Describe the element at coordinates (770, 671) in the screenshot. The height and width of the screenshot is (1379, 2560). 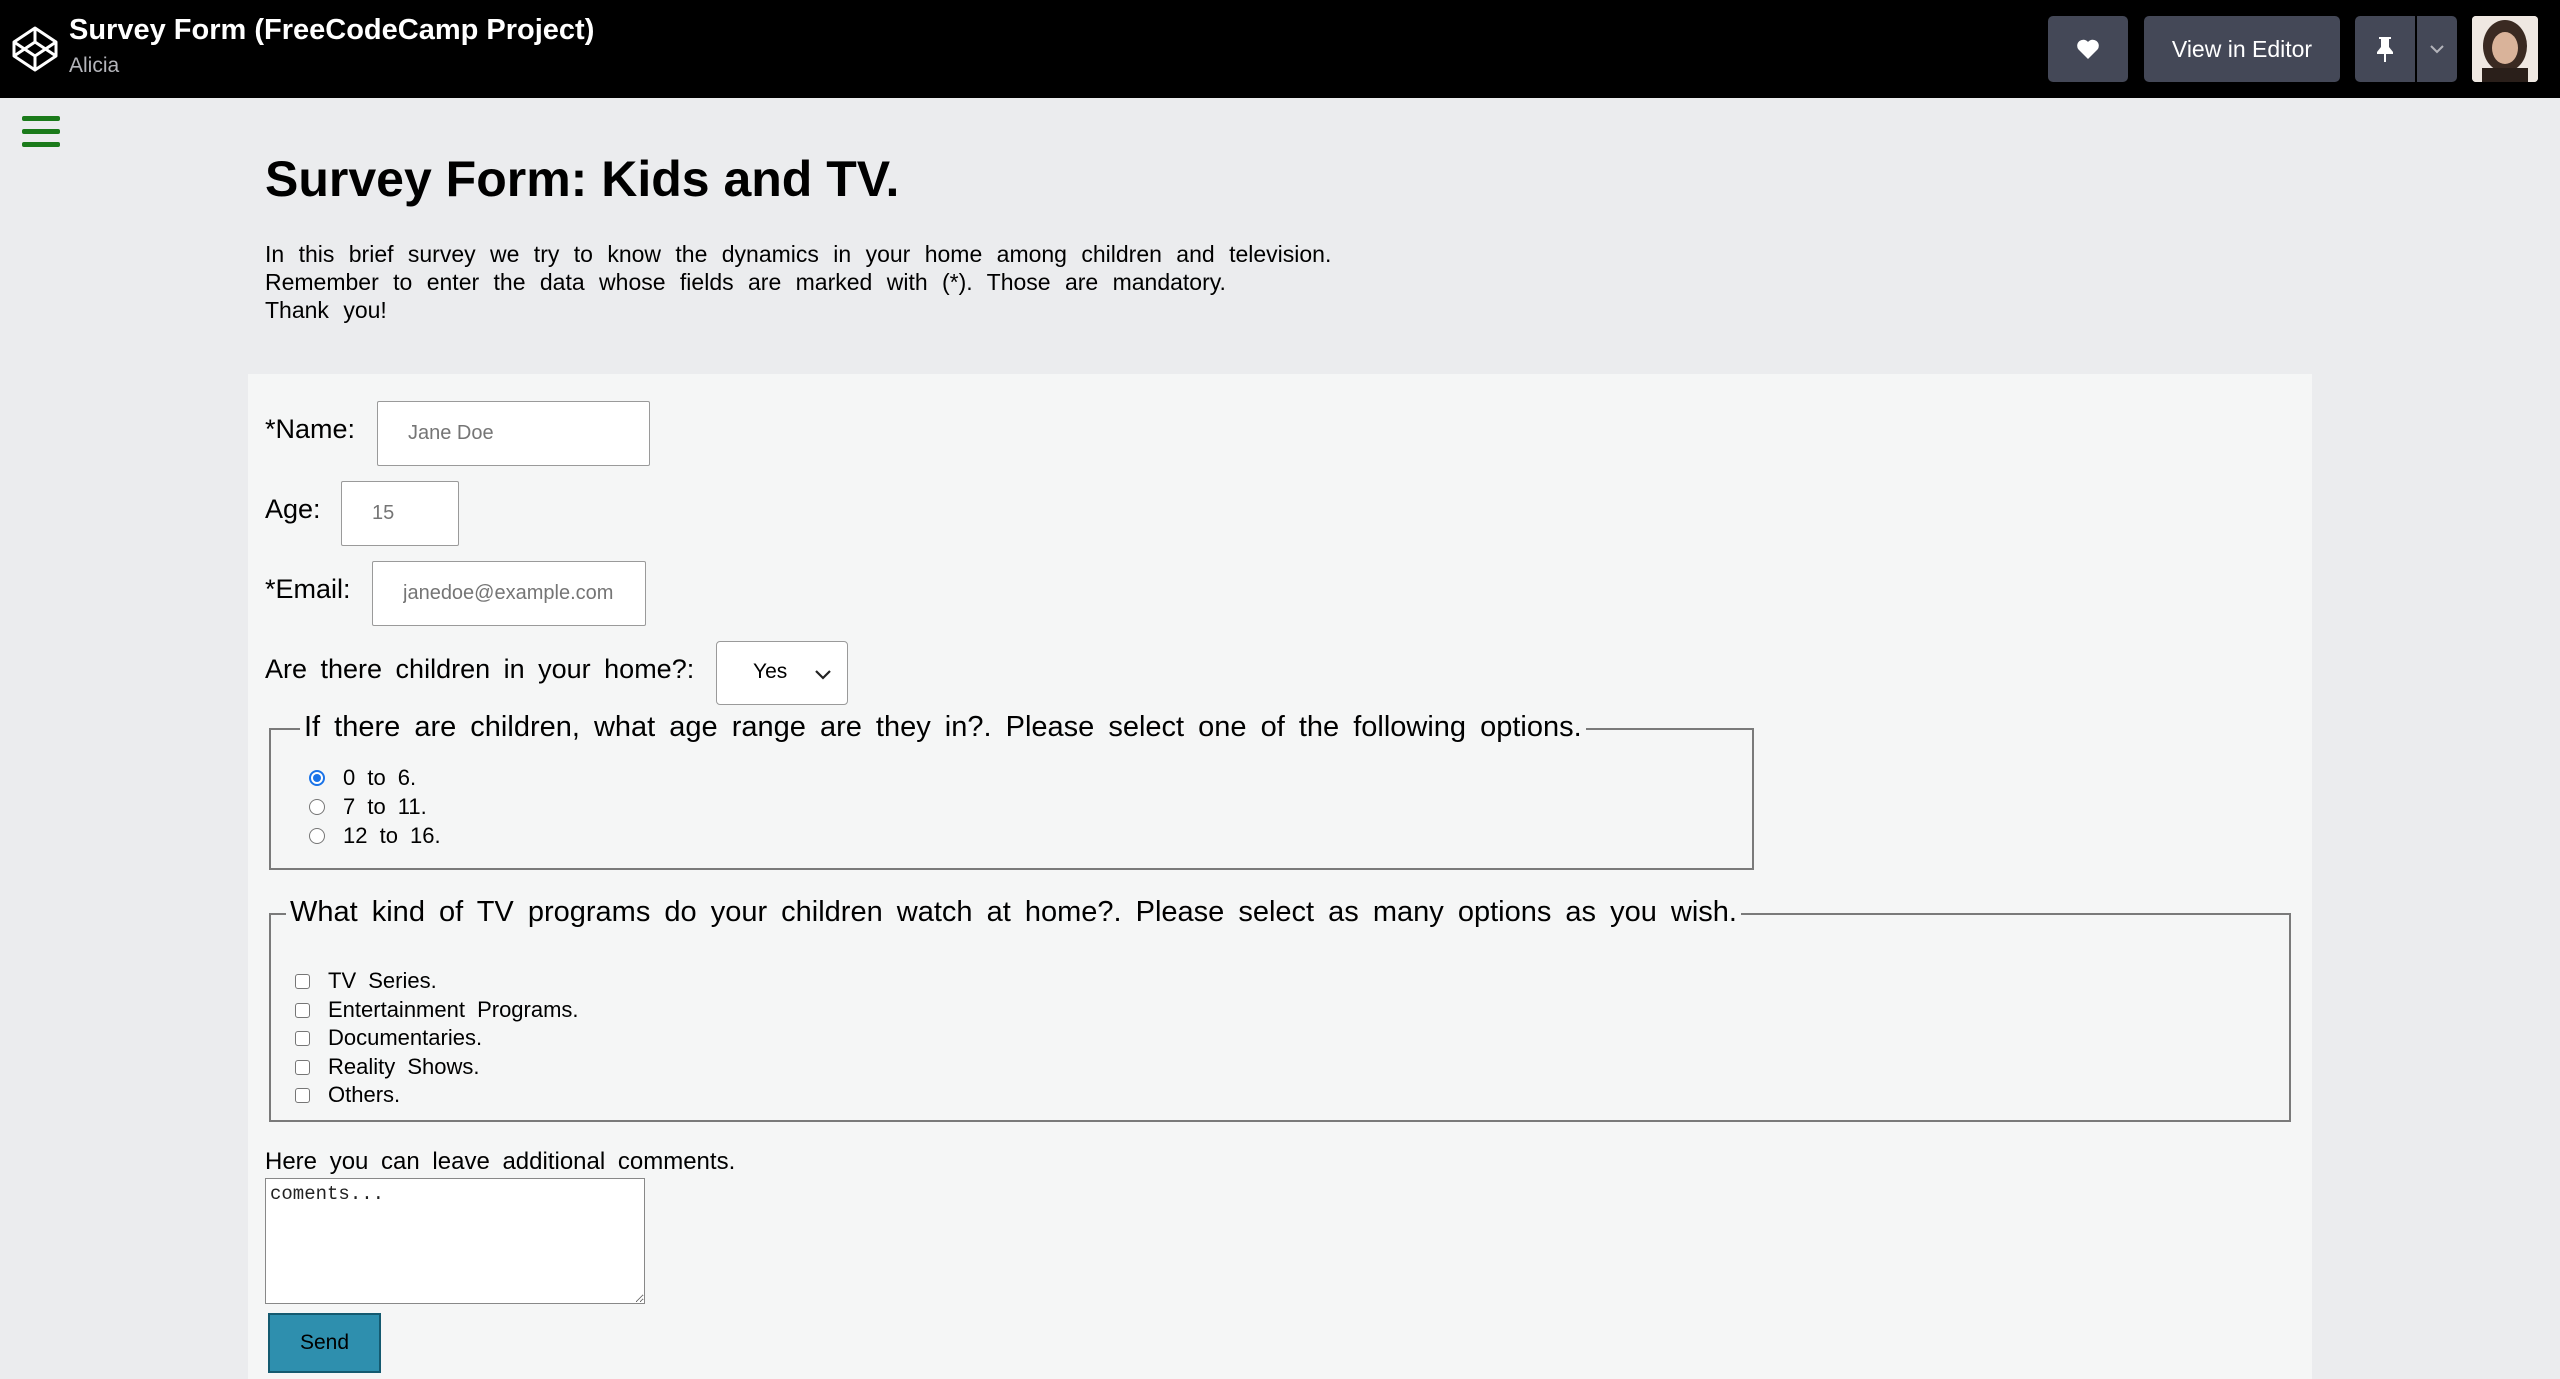
I see `children-select-value: Yes` at that location.